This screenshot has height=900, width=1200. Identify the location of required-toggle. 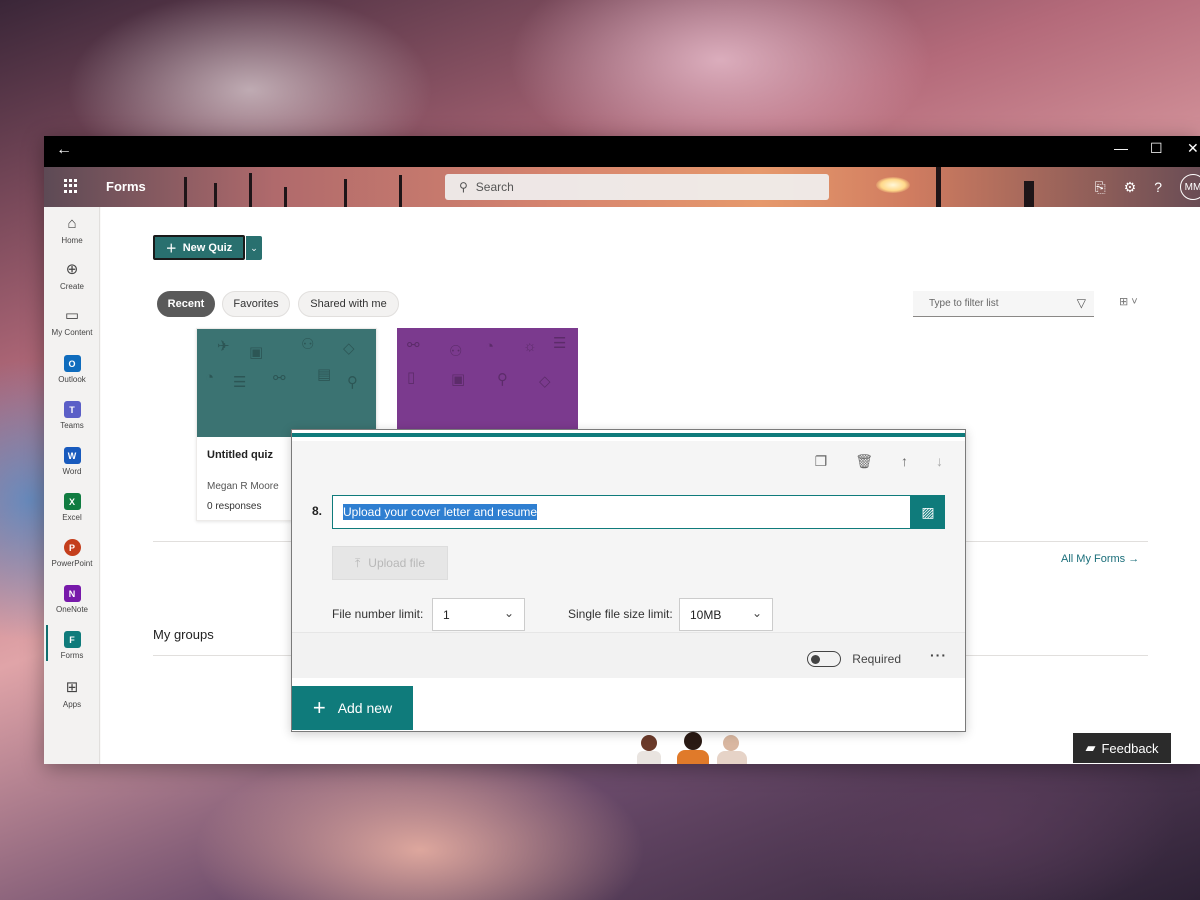
(824, 659).